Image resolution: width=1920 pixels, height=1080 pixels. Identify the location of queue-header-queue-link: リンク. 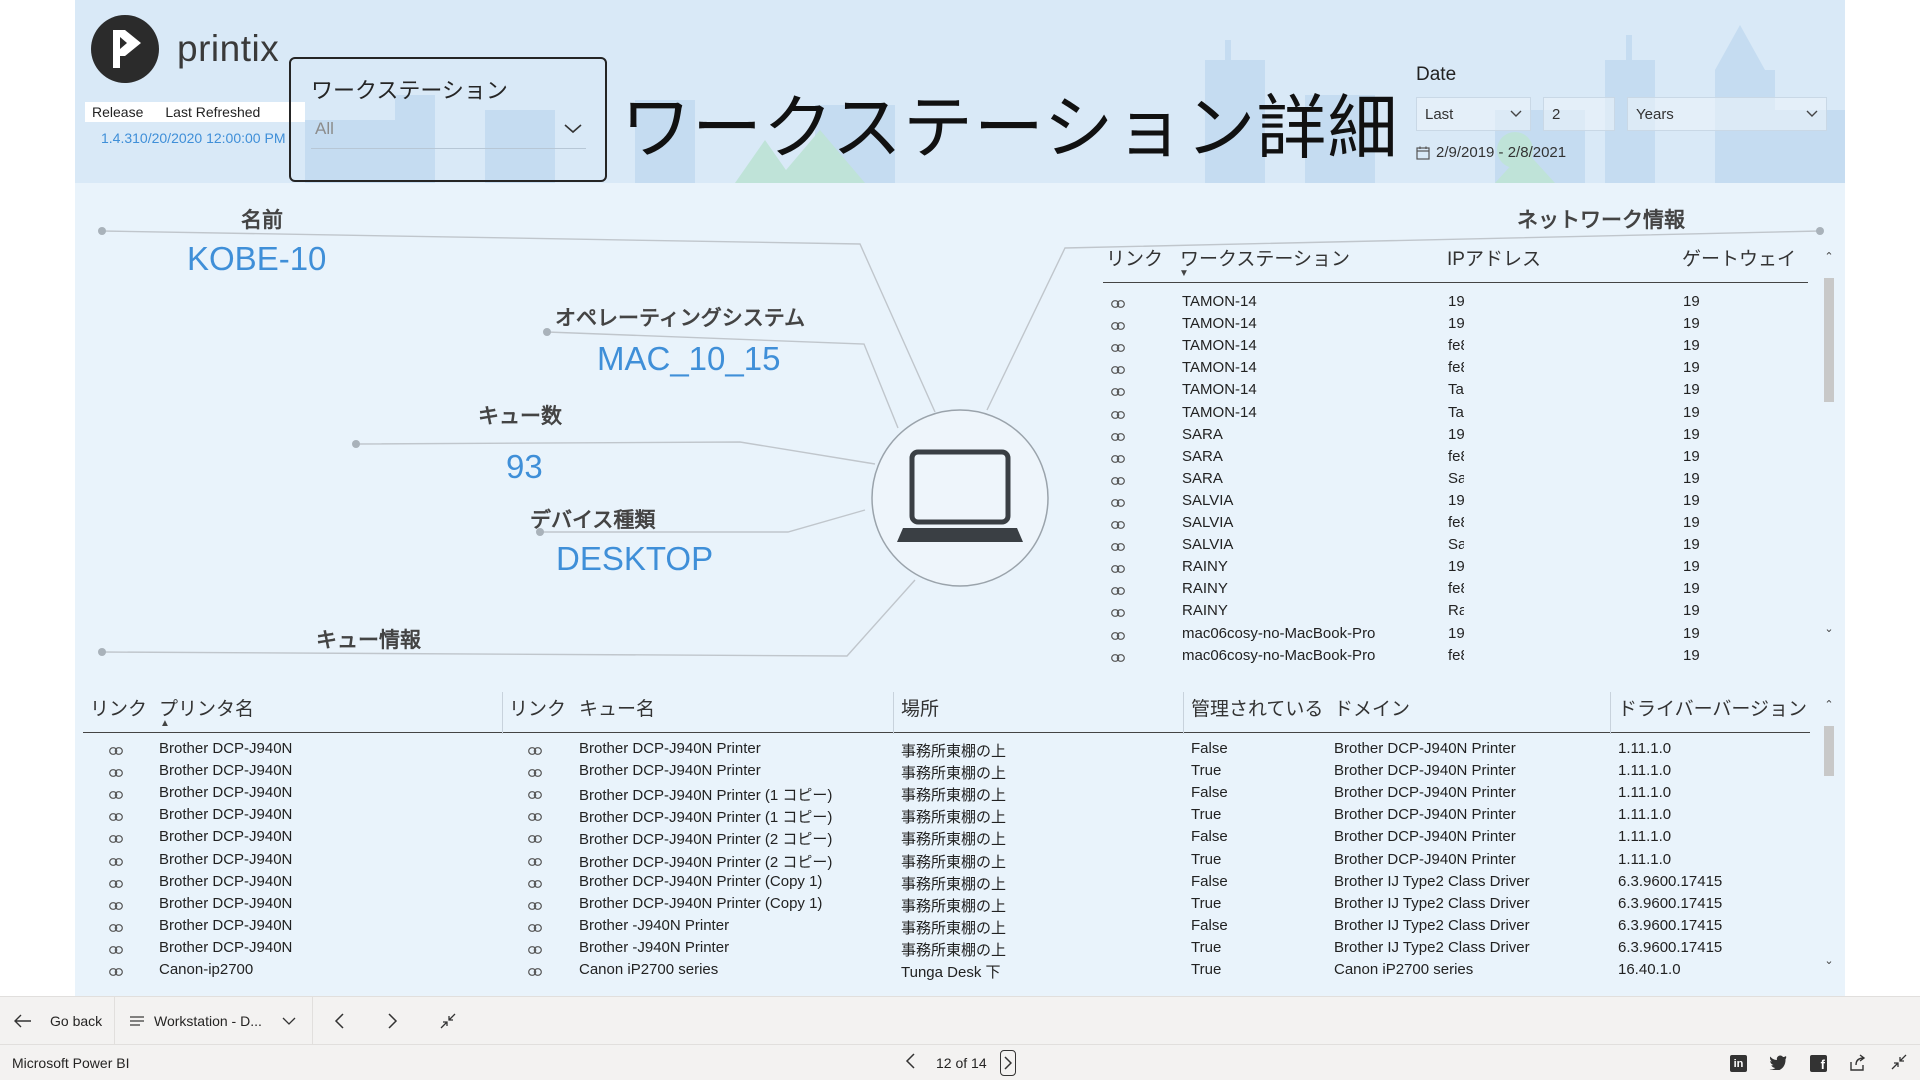
(537, 707).